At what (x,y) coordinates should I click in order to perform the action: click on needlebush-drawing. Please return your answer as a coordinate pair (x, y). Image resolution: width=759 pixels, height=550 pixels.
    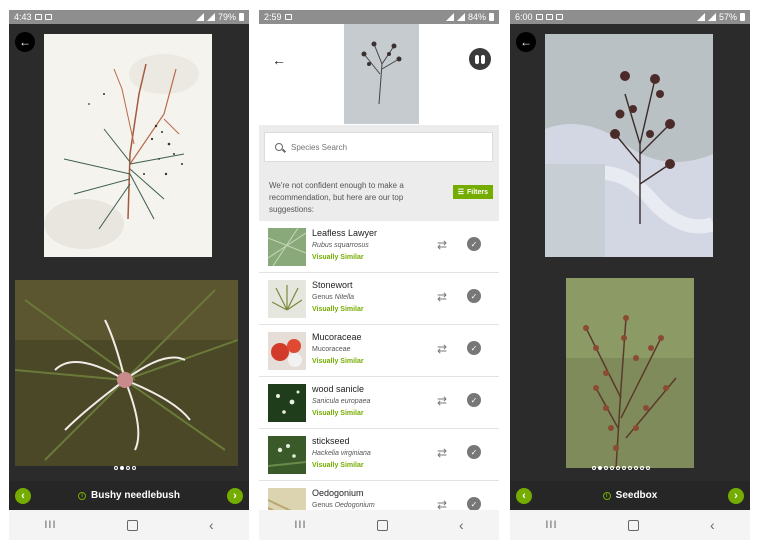
    Looking at the image, I should click on (128, 145).